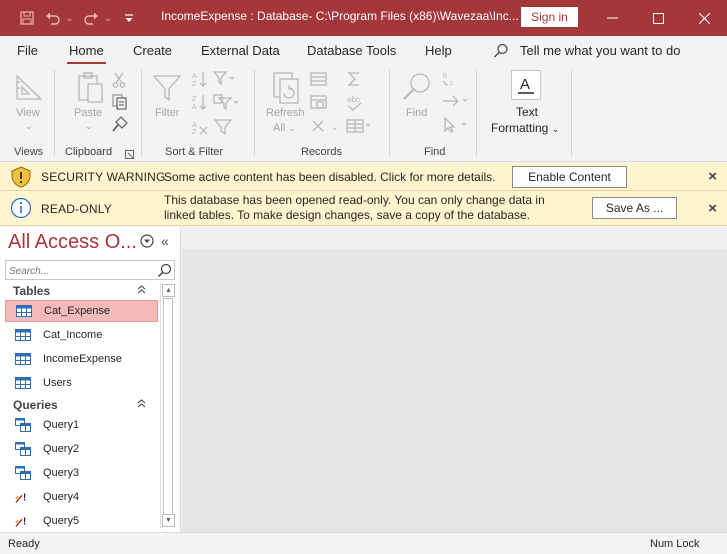 This screenshot has height=554, width=727. Describe the element at coordinates (225, 80) in the screenshot. I see `selection-filter-icon` at that location.